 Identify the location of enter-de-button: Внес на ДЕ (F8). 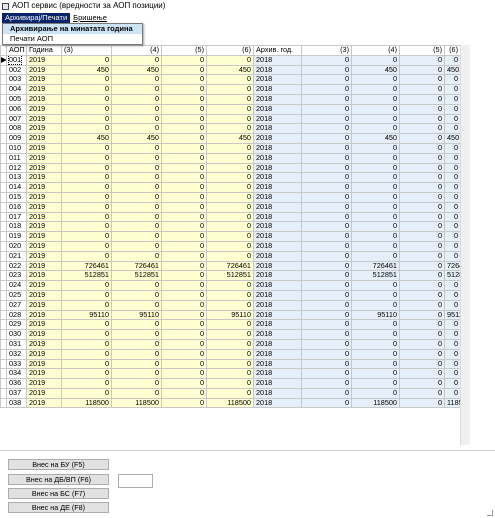
(58, 507).